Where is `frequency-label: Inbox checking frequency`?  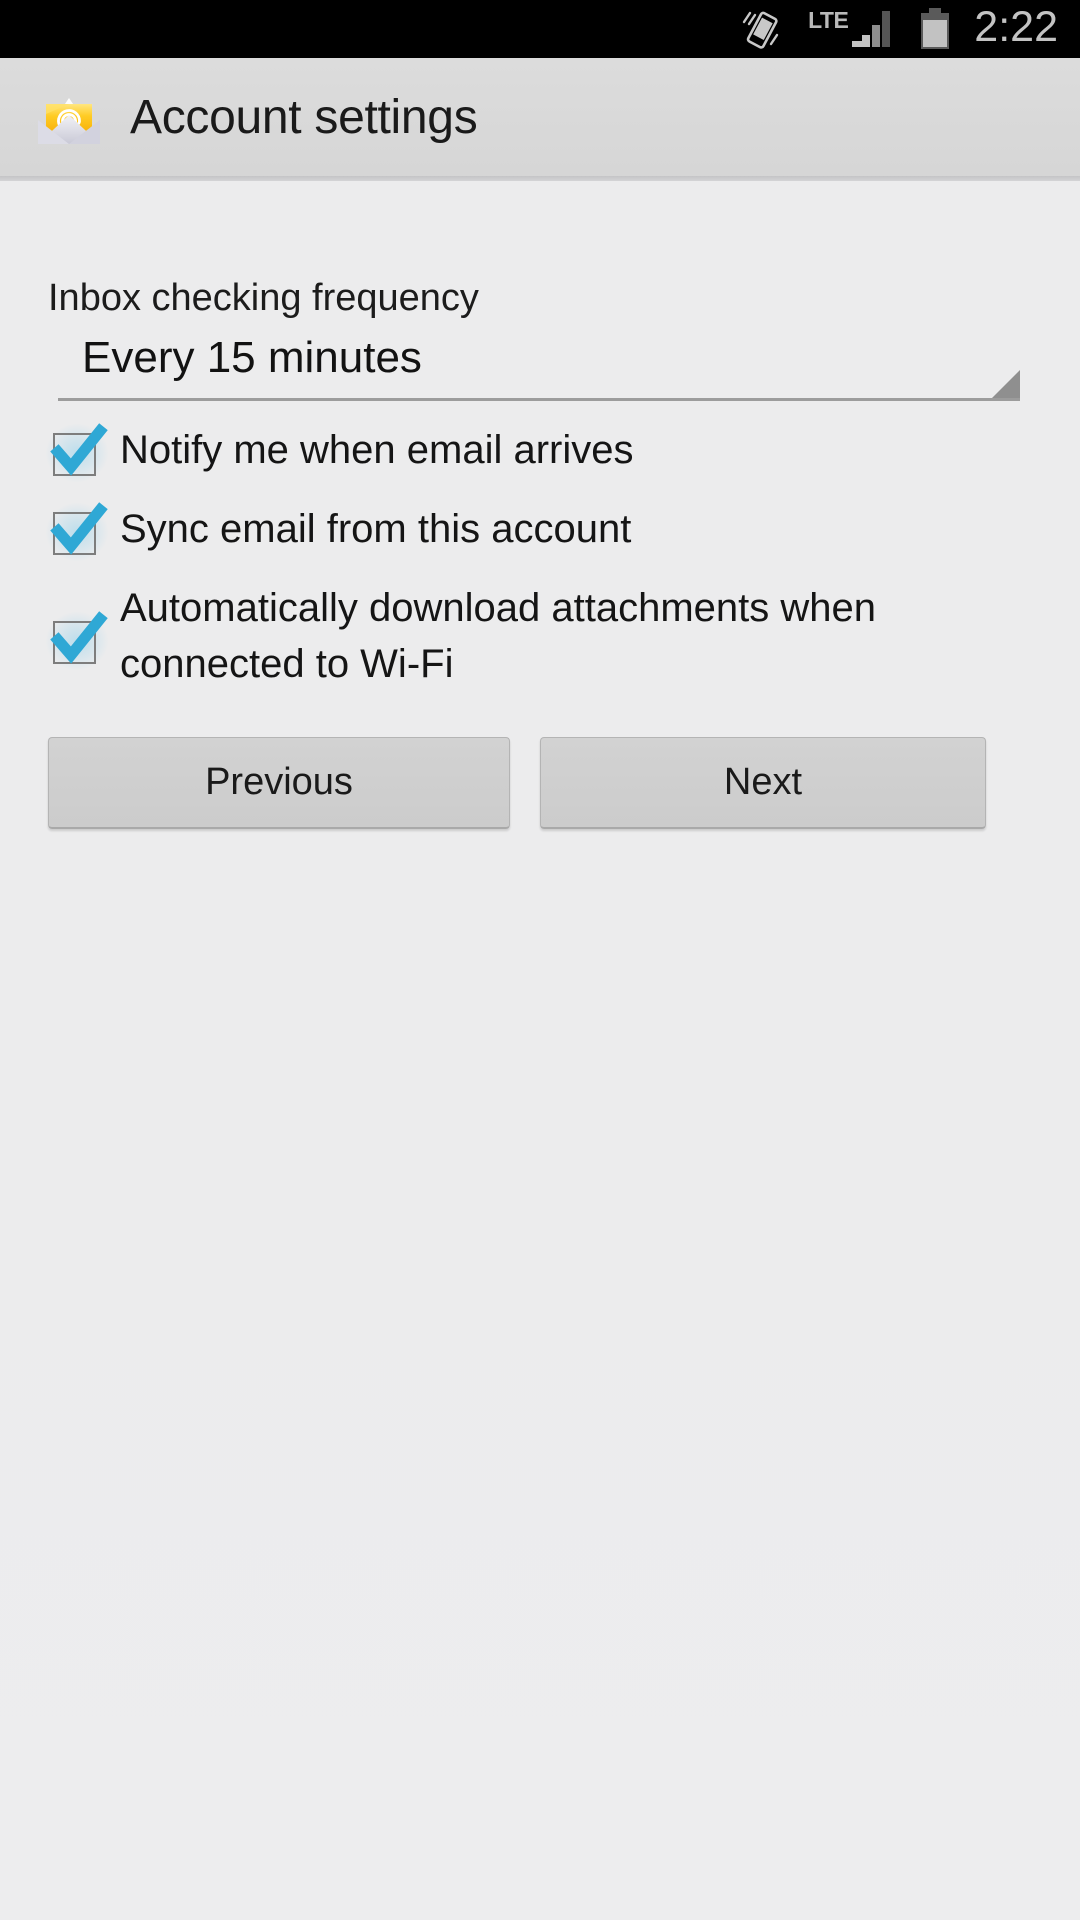 frequency-label: Inbox checking frequency is located at coordinates (263, 298).